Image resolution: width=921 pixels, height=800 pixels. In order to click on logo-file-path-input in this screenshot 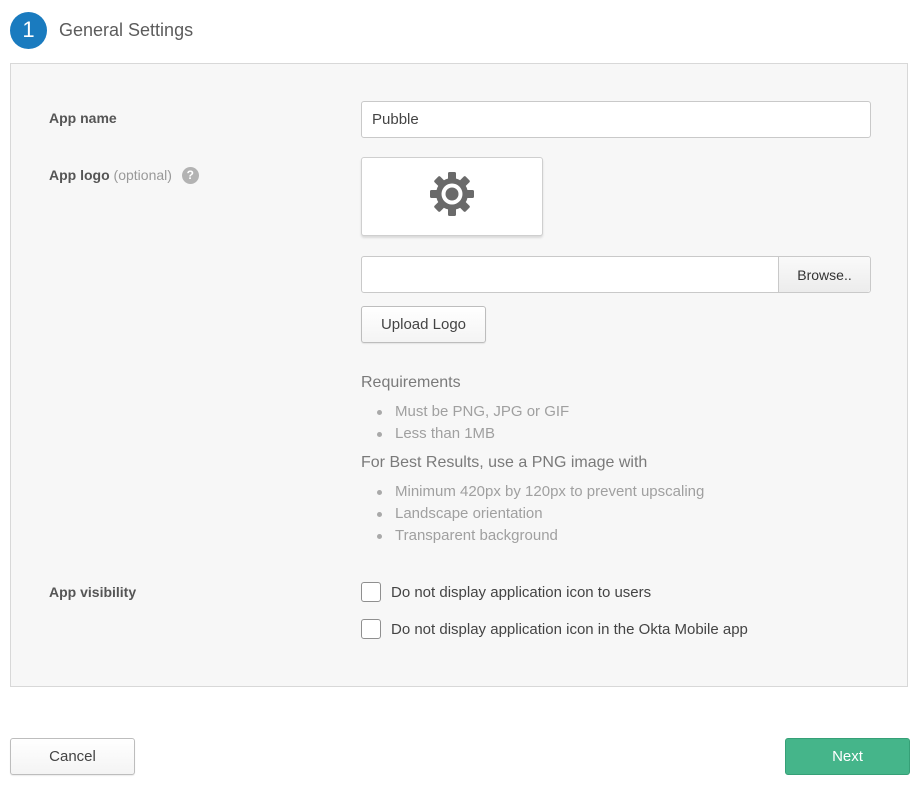, I will do `click(570, 274)`.